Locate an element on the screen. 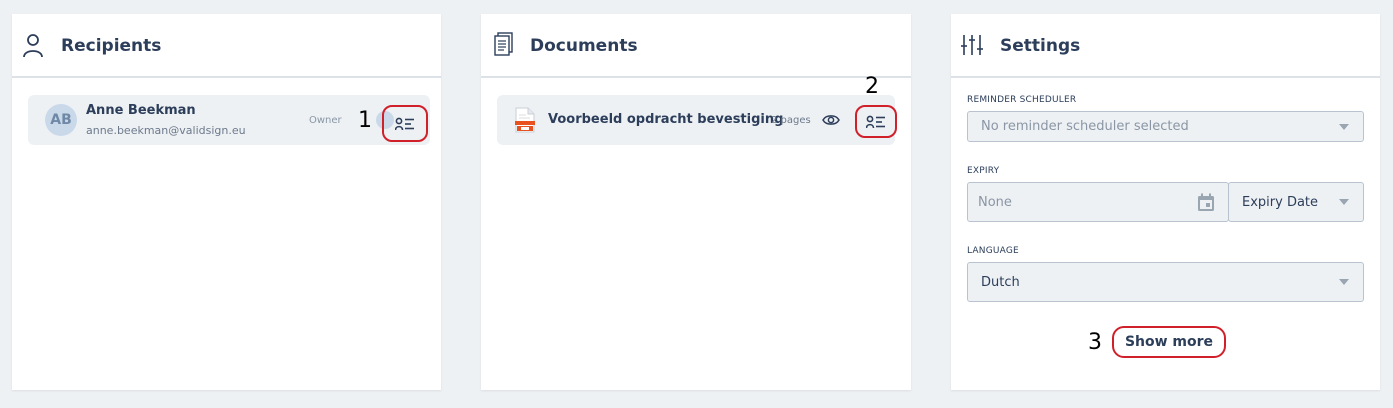  recipients-header: Recipients is located at coordinates (226, 46).